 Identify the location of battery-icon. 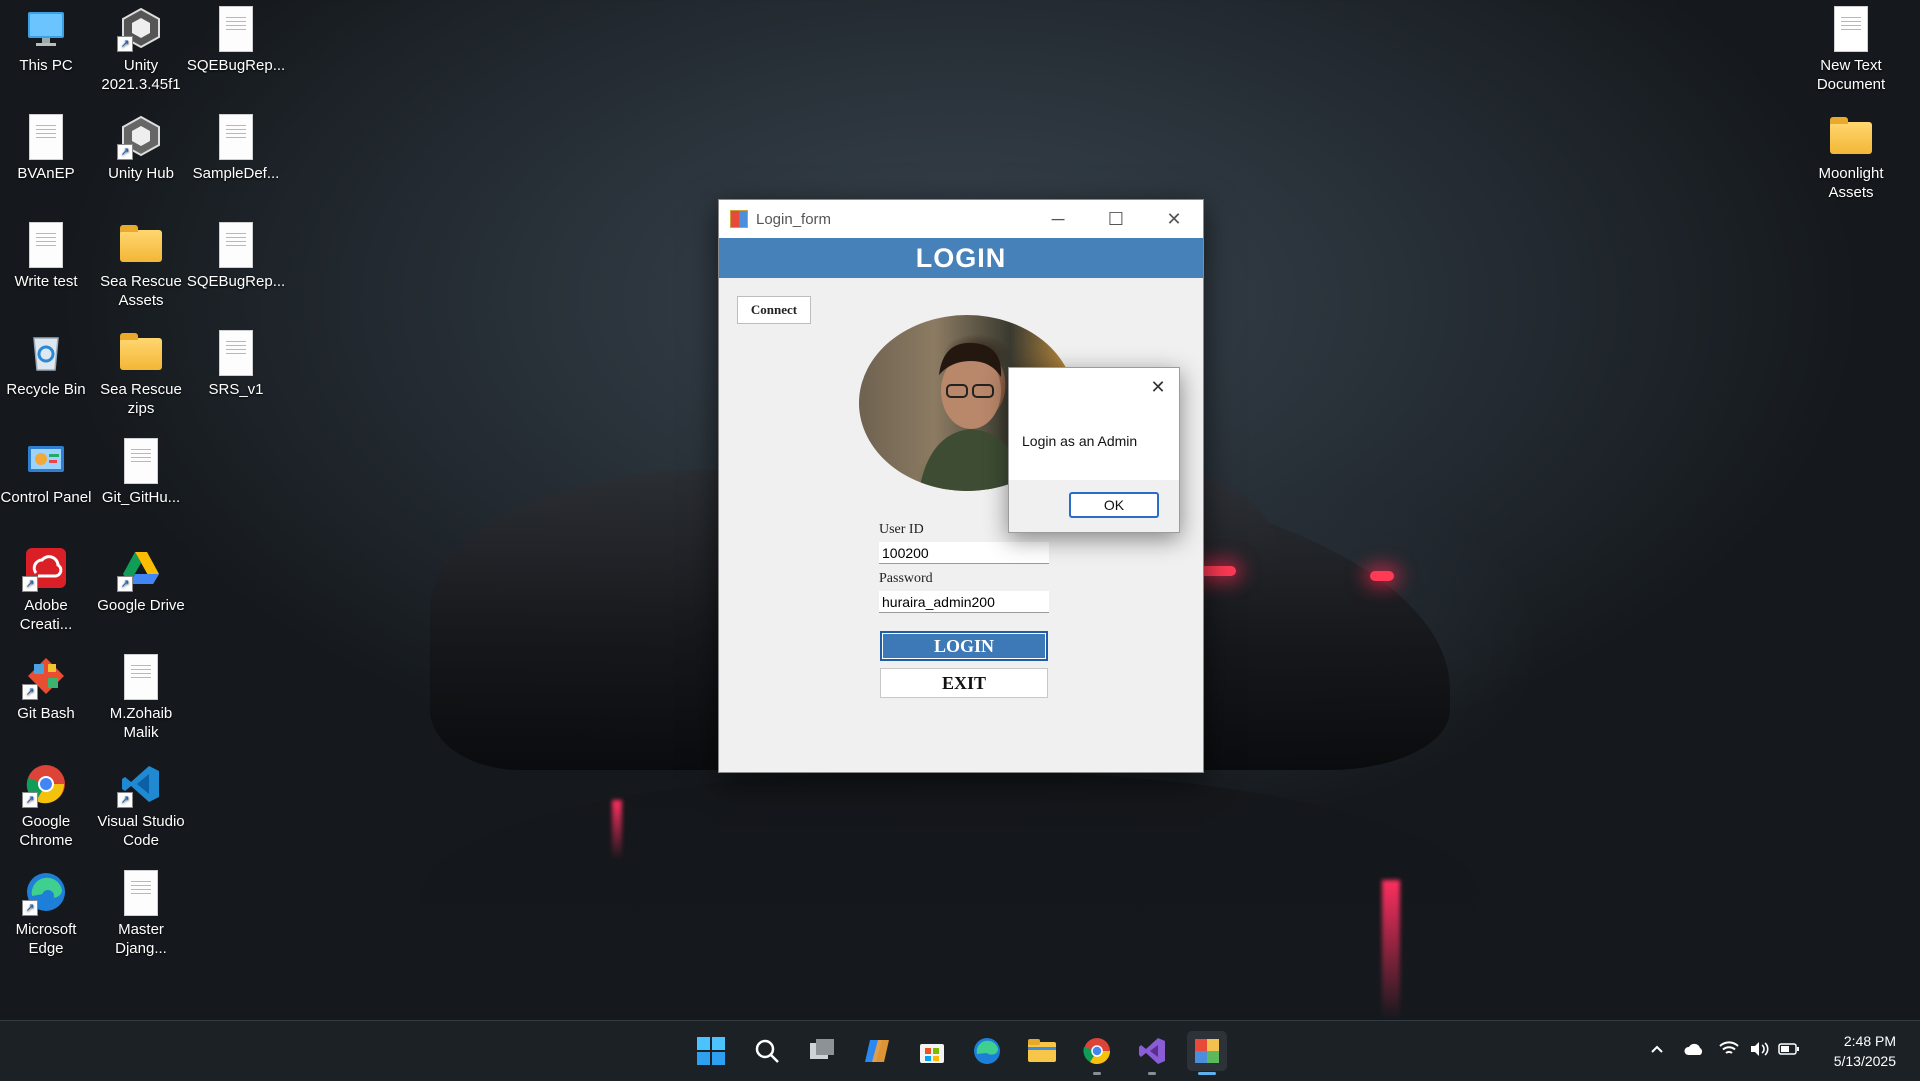
(1789, 1051).